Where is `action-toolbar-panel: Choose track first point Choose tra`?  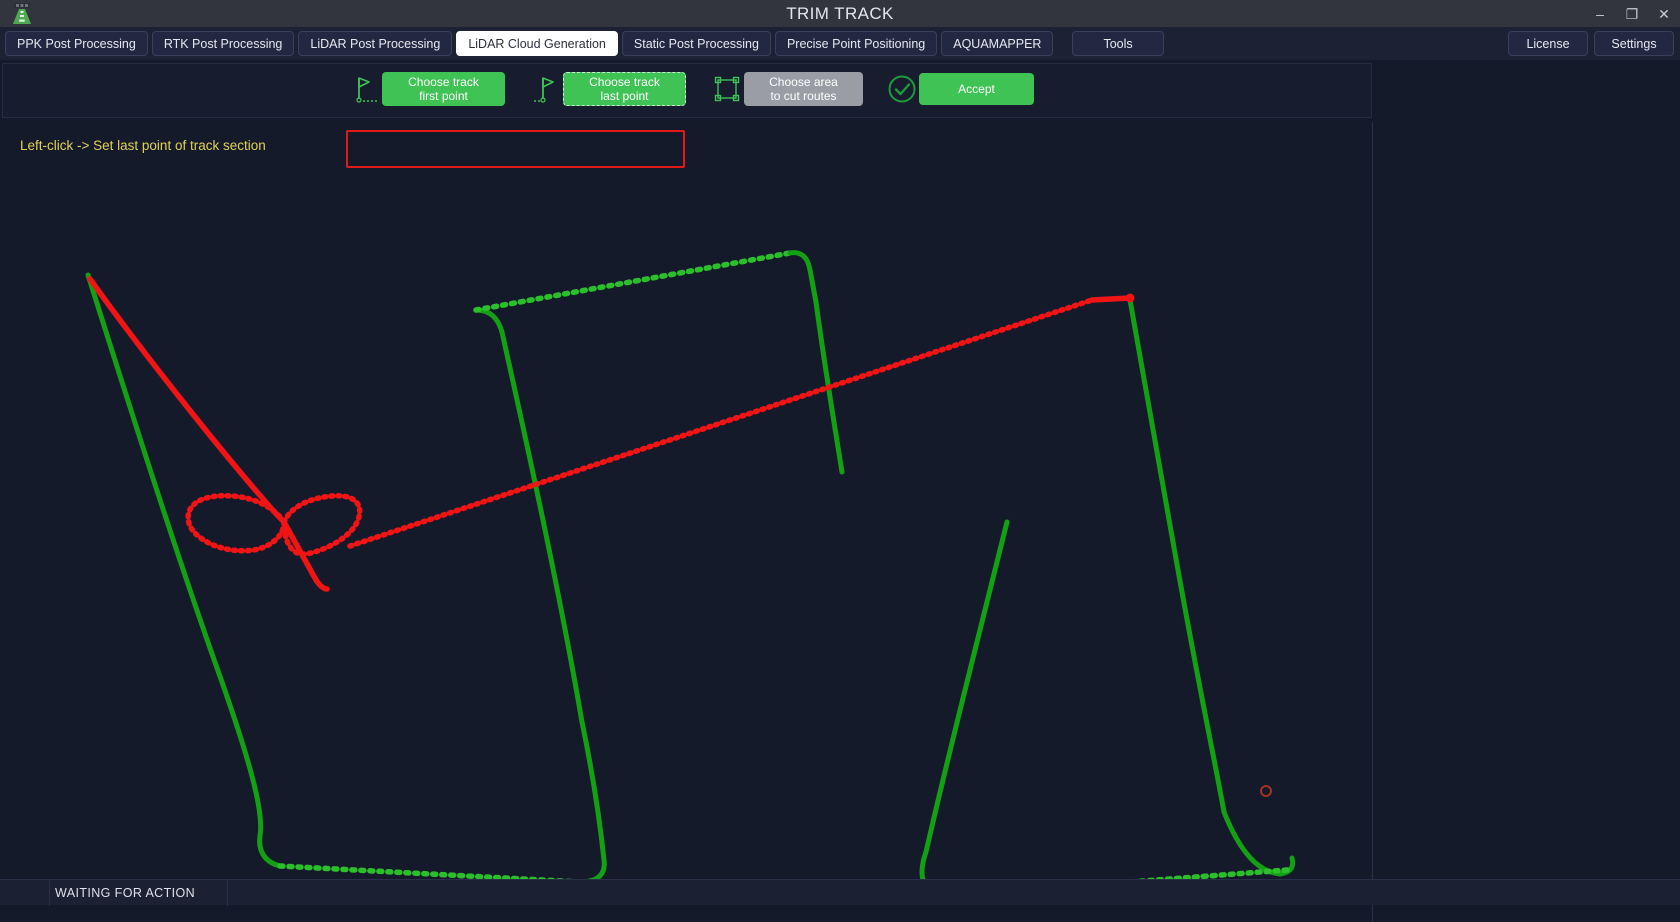
action-toolbar-panel: Choose track first point Choose tra is located at coordinates (687, 90).